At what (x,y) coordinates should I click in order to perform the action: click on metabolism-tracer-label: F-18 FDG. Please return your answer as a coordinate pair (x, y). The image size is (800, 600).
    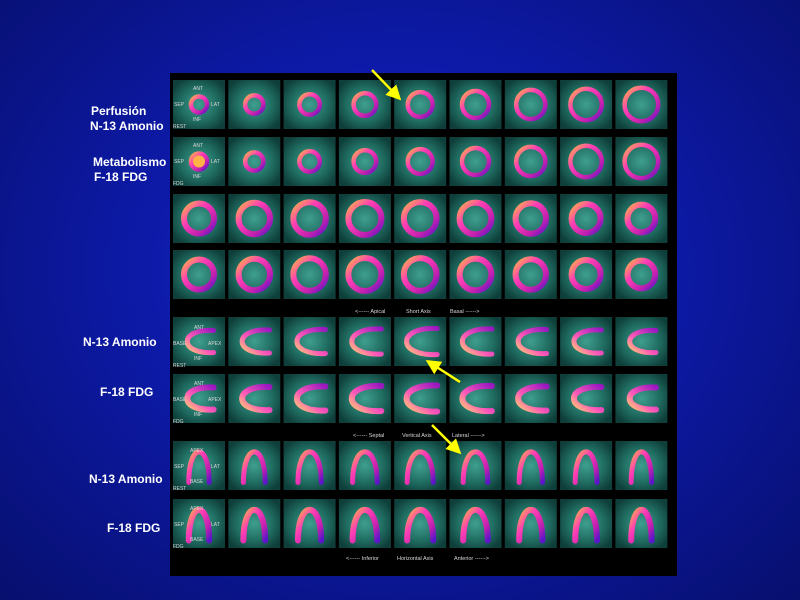
    Looking at the image, I should click on (121, 177).